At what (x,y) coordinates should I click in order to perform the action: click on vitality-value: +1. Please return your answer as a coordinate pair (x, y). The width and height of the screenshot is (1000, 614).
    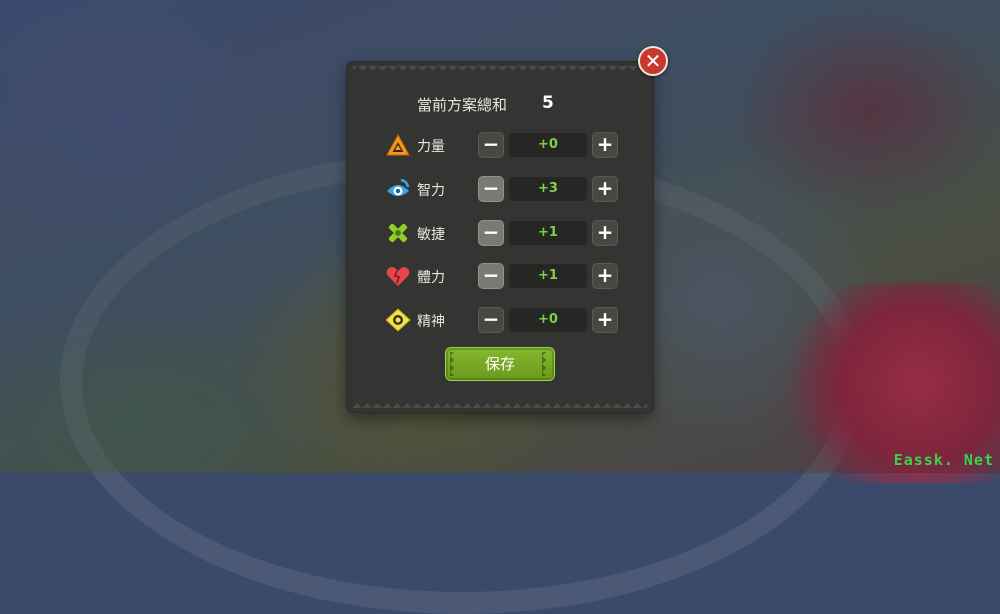
    Looking at the image, I should click on (548, 276).